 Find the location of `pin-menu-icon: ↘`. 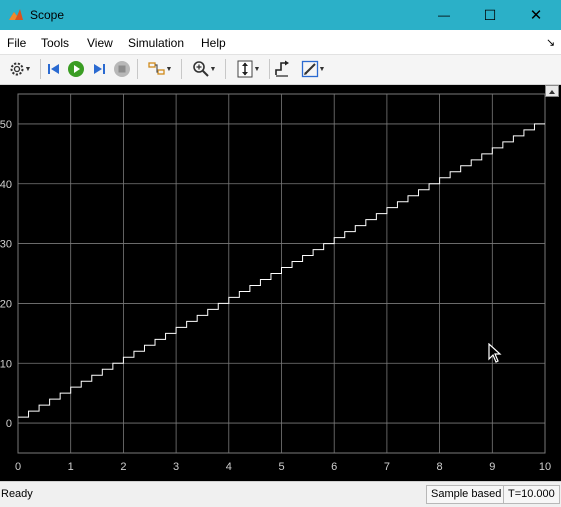

pin-menu-icon: ↘ is located at coordinates (550, 42).